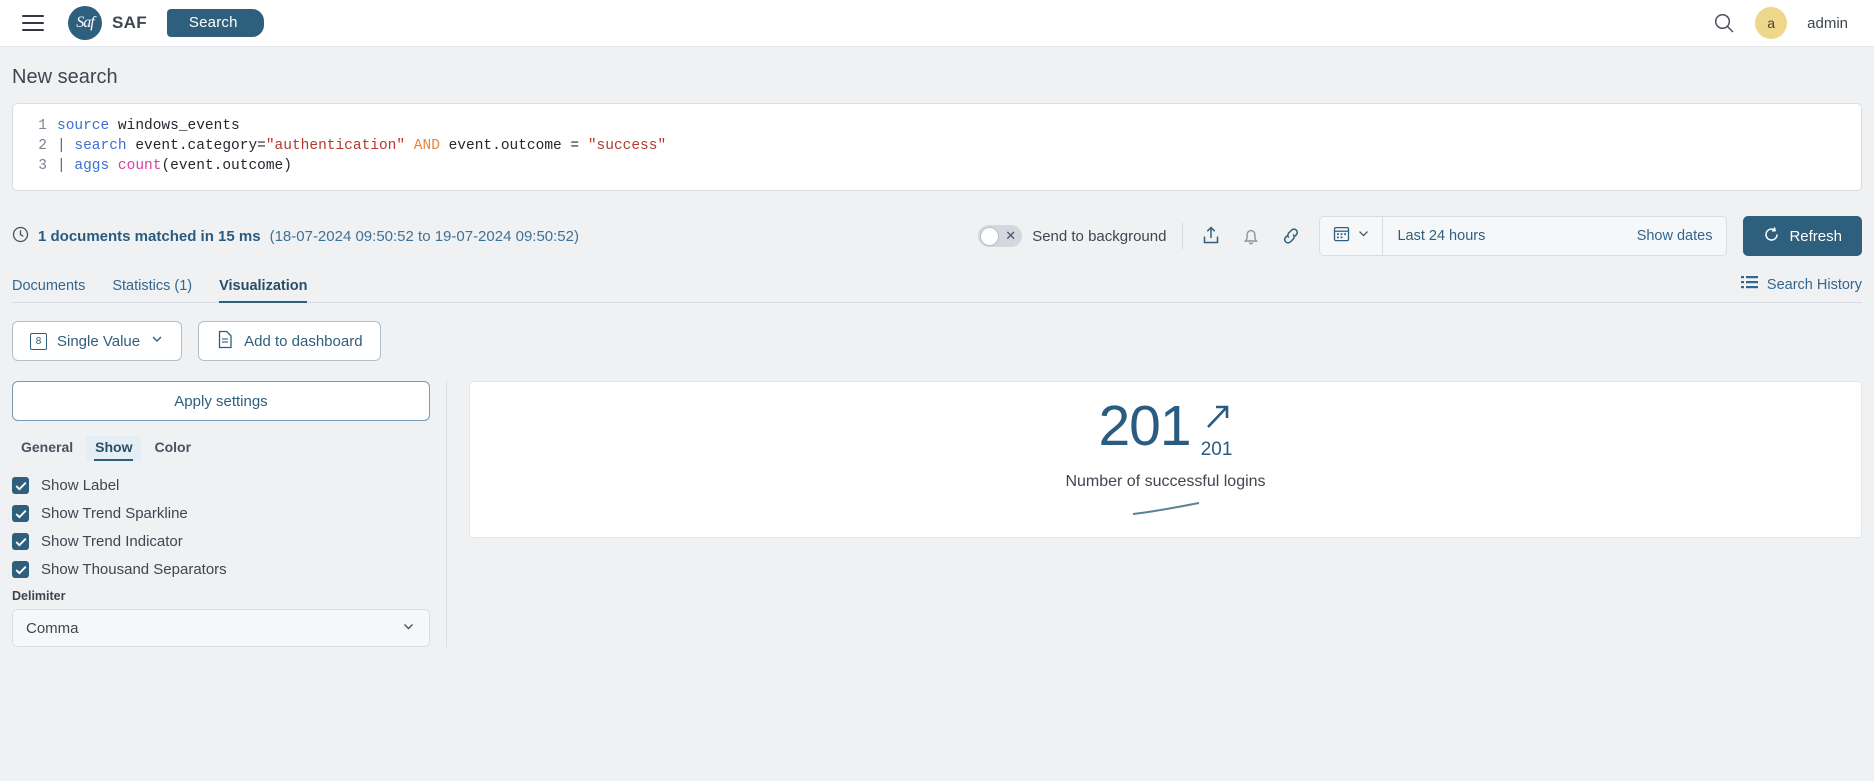 This screenshot has width=1874, height=781. Describe the element at coordinates (1217, 419) in the screenshot. I see `trend-up-arrow-icon` at that location.